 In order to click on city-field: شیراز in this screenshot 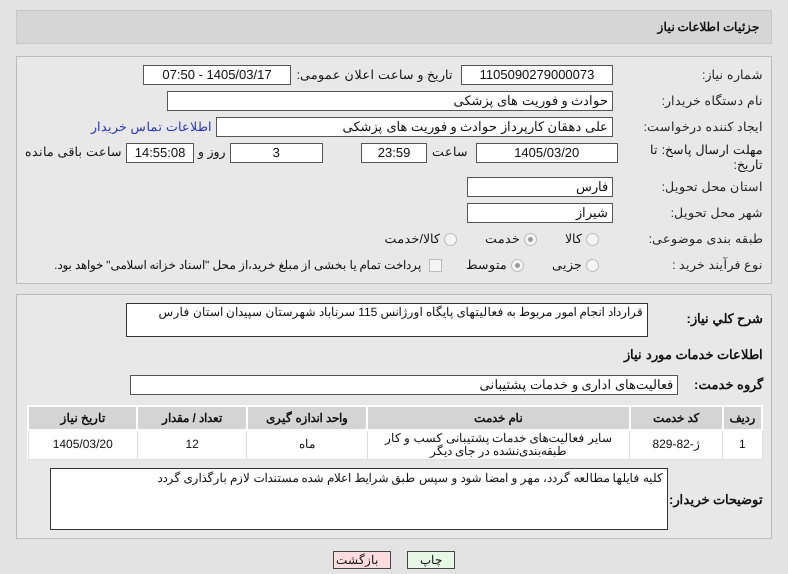, I will do `click(540, 213)`.